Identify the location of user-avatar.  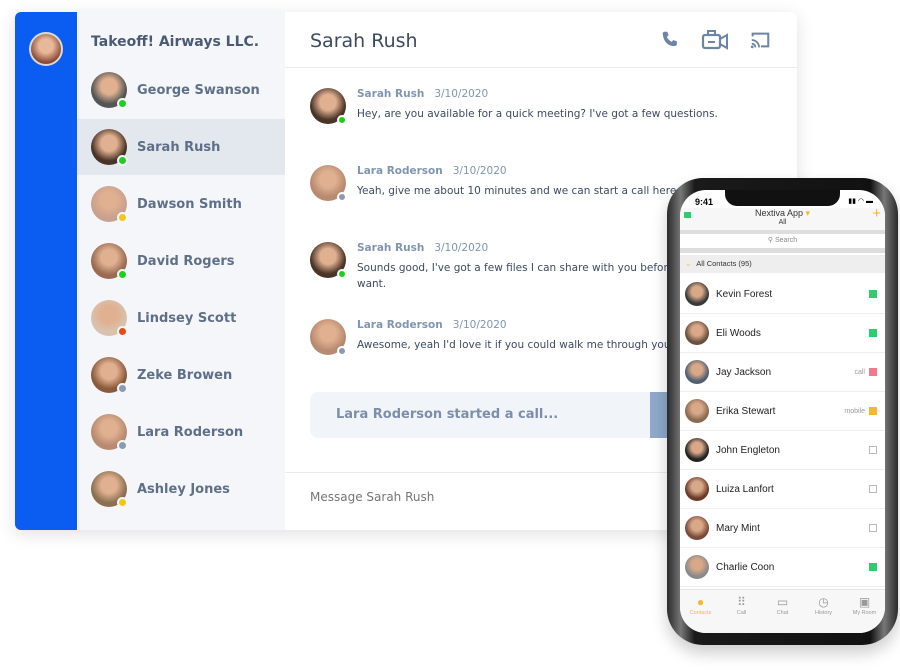
(46, 49).